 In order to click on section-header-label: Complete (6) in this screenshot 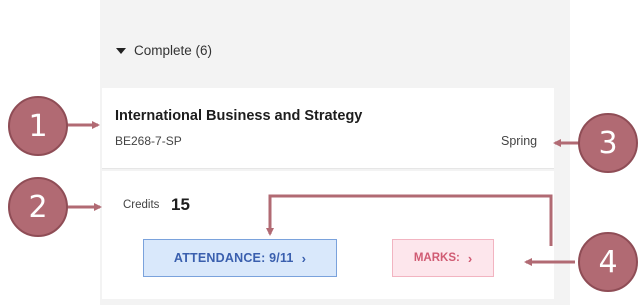, I will do `click(173, 50)`.